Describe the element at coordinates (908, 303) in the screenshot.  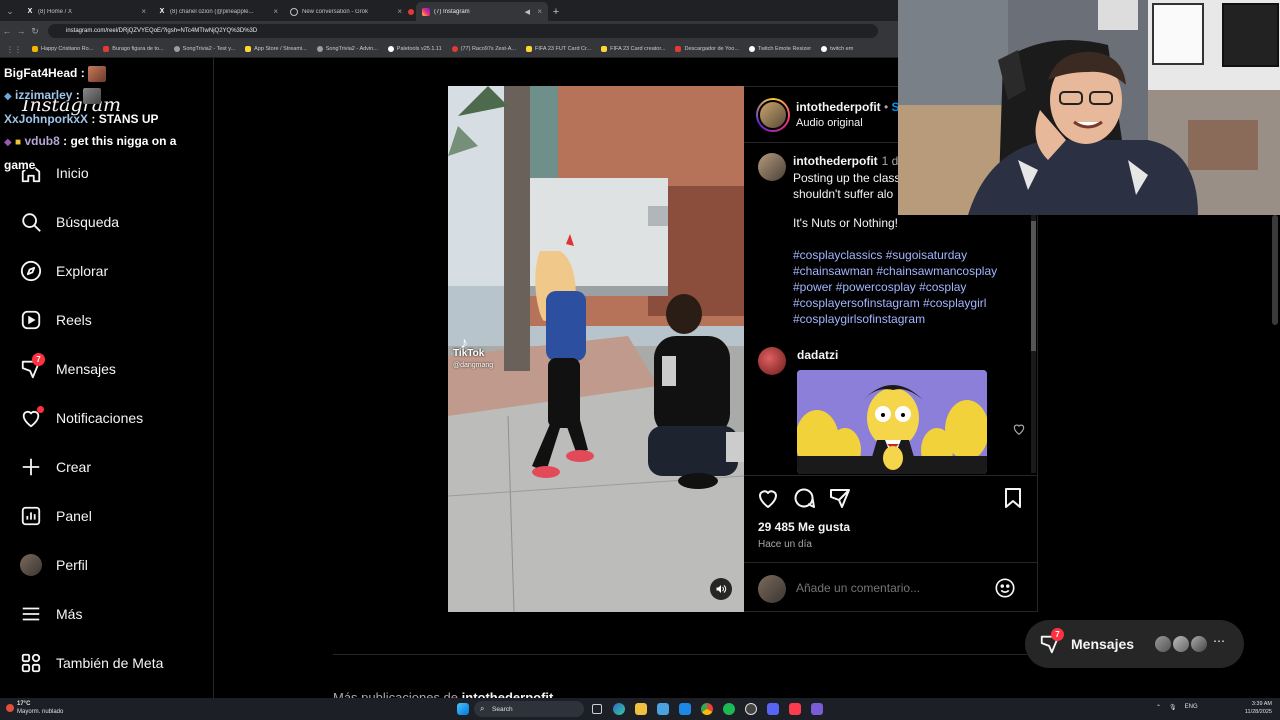
I see `hashtag-line: #cosplayersofinstagram #cosplaygirl` at that location.